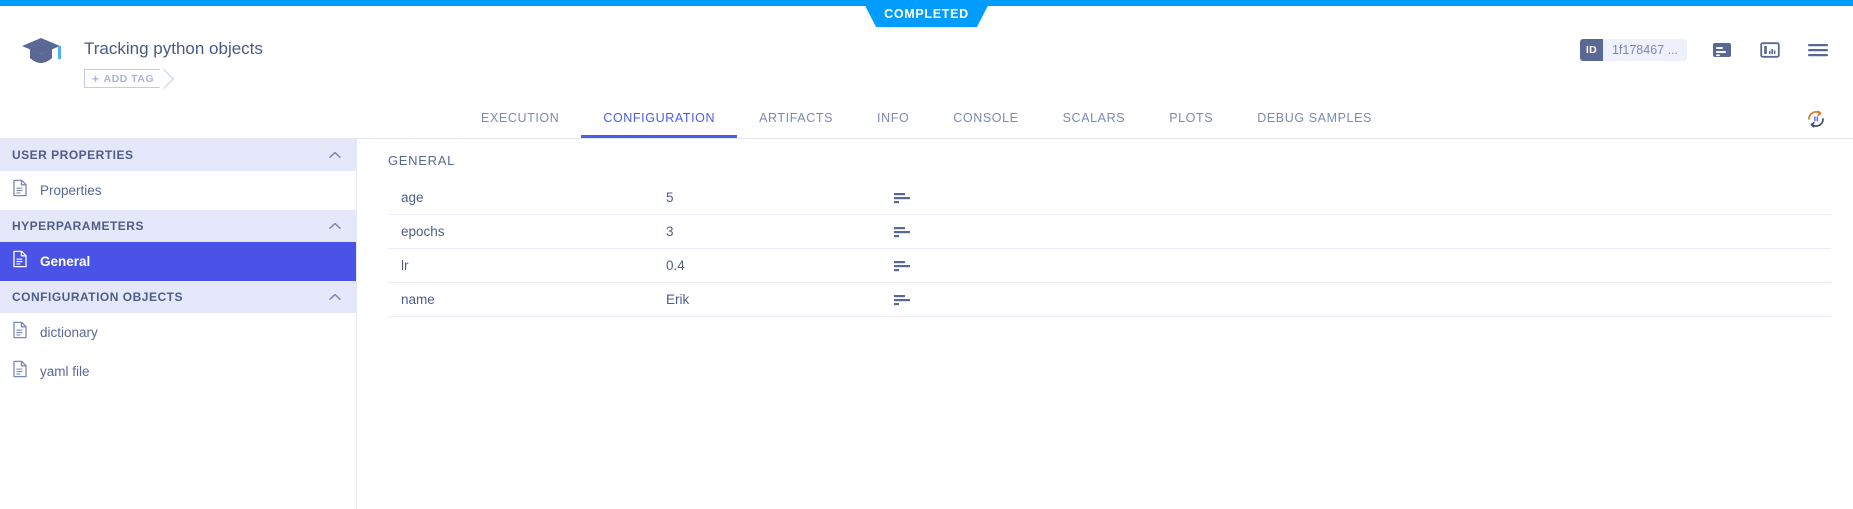  I want to click on param-key: lr, so click(527, 265).